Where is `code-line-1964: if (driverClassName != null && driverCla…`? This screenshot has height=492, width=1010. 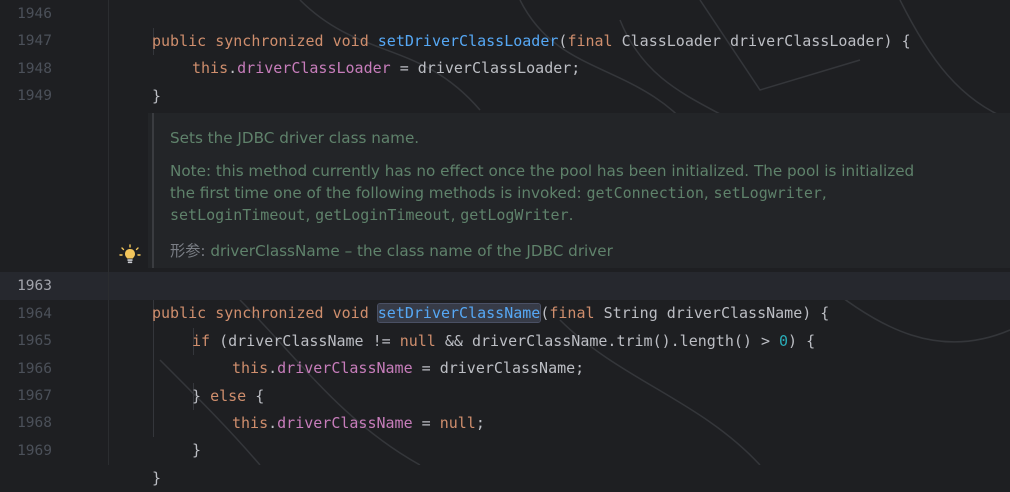 code-line-1964: if (driverClassName != null && driverCla… is located at coordinates (505, 325).